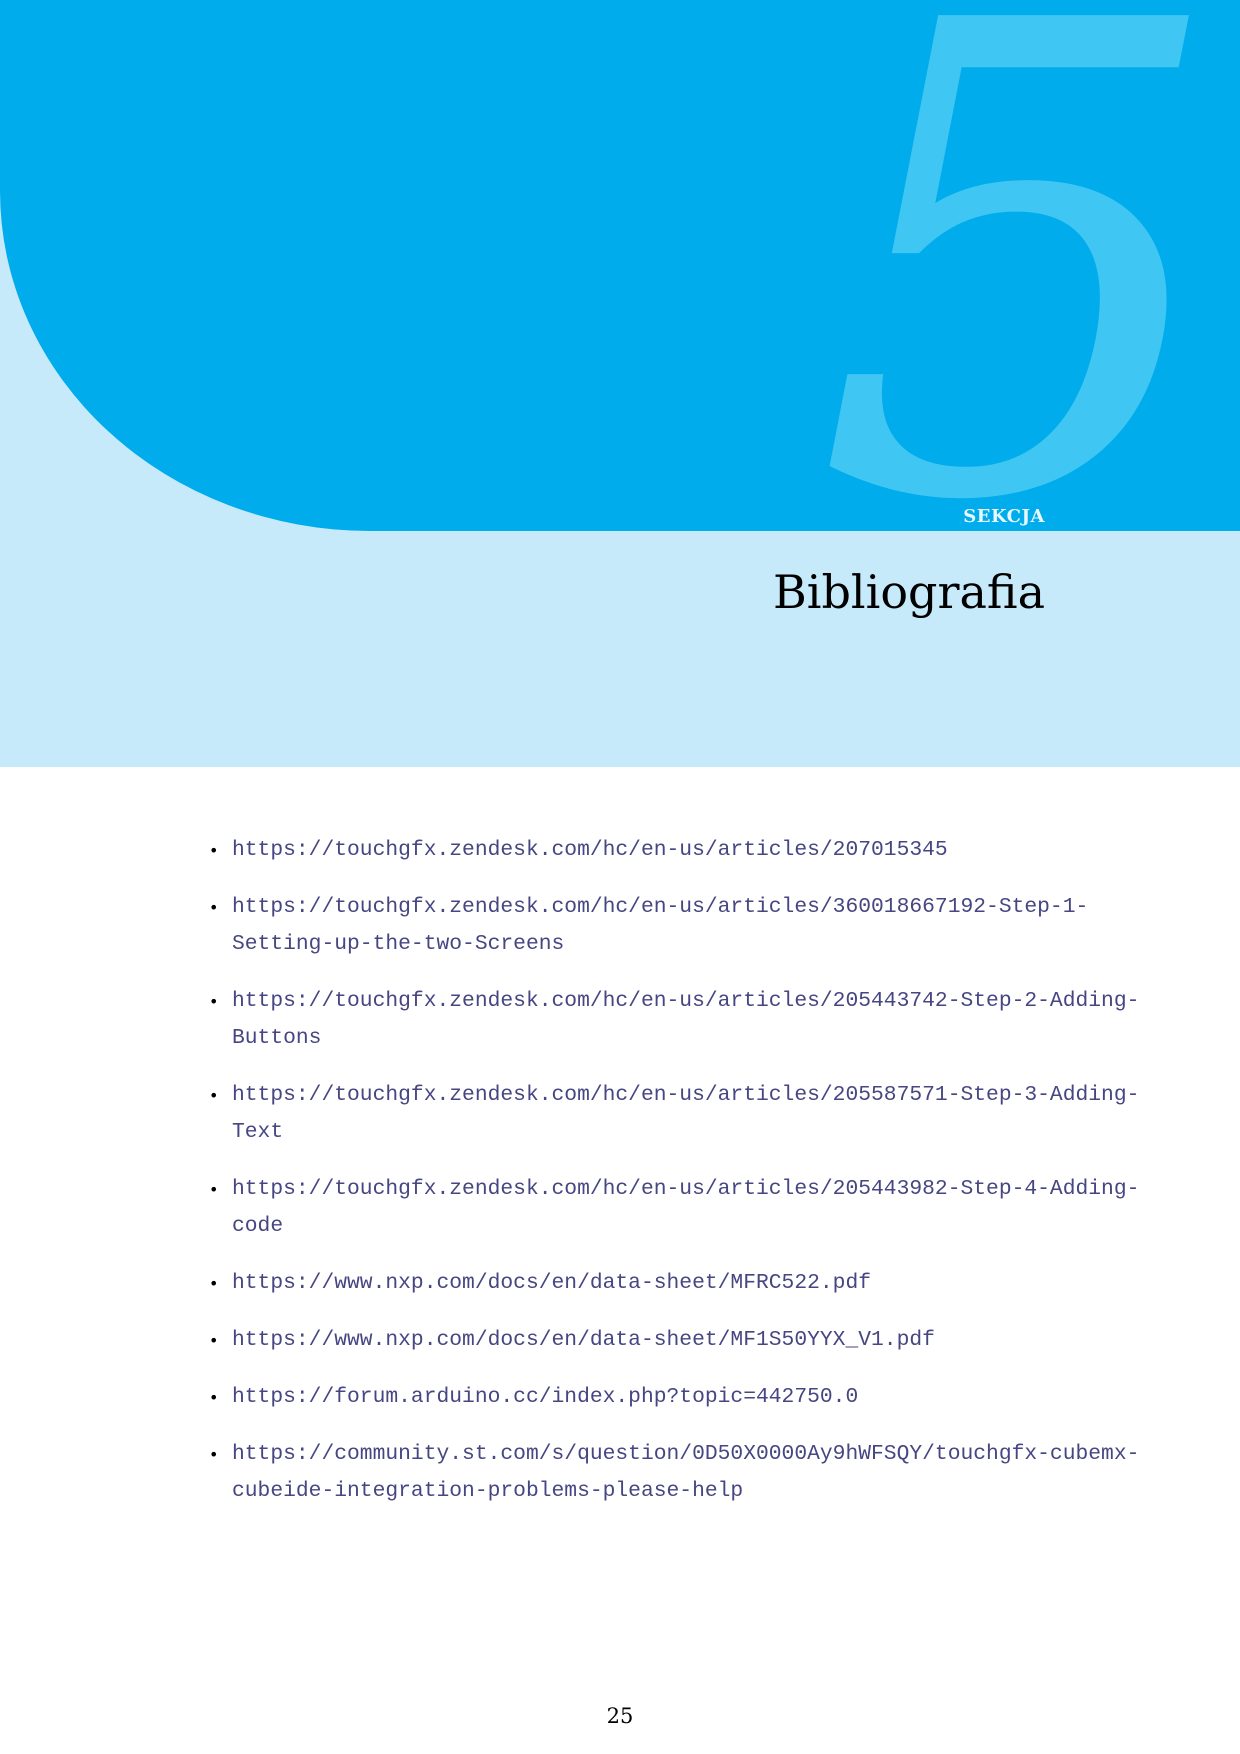 This screenshot has height=1754, width=1240. What do you see at coordinates (1004, 516) in the screenshot?
I see `section-label: SEKCJA` at bounding box center [1004, 516].